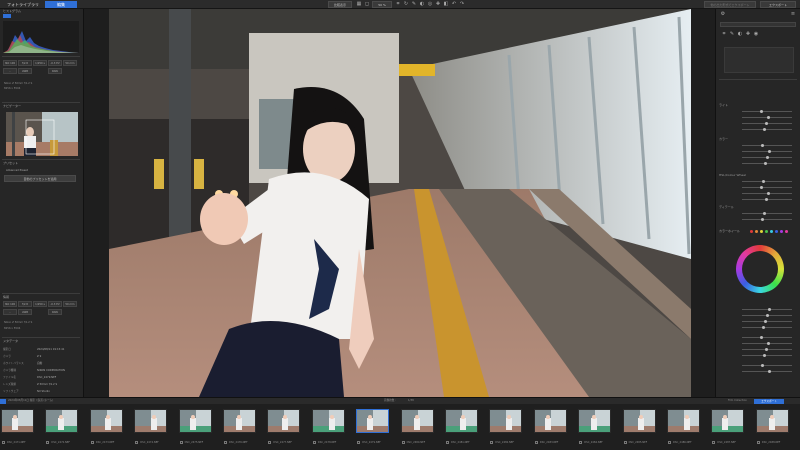  I want to click on wb-button: AWB, so click(25, 71).